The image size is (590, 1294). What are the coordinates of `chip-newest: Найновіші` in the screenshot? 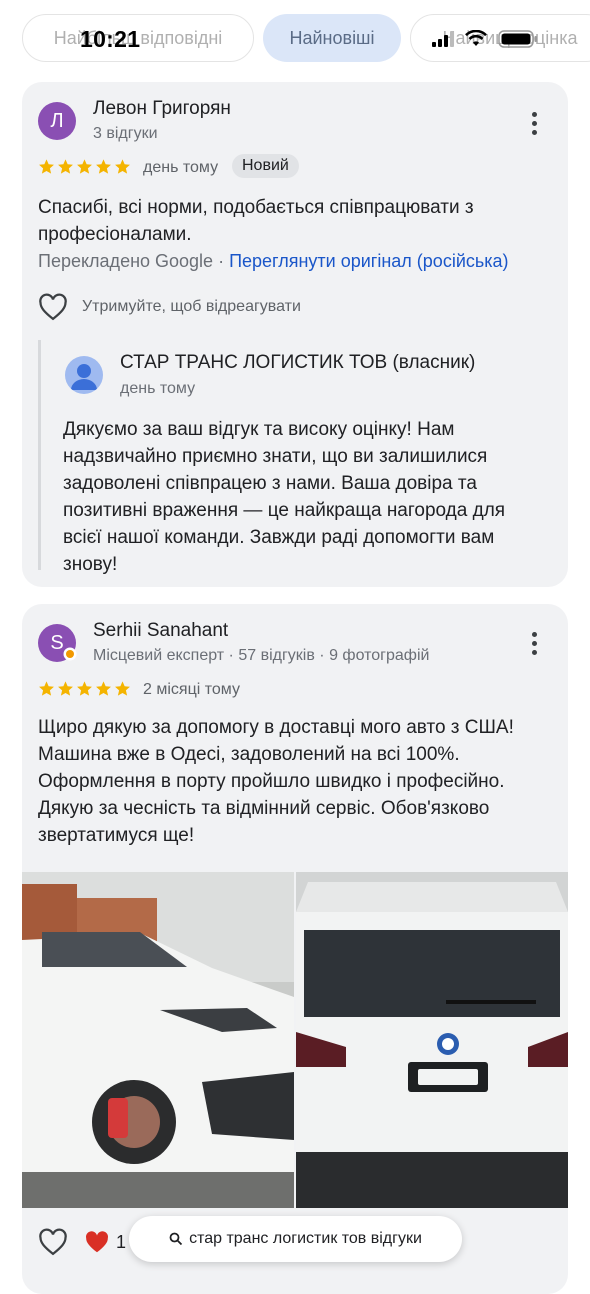 It's located at (332, 38).